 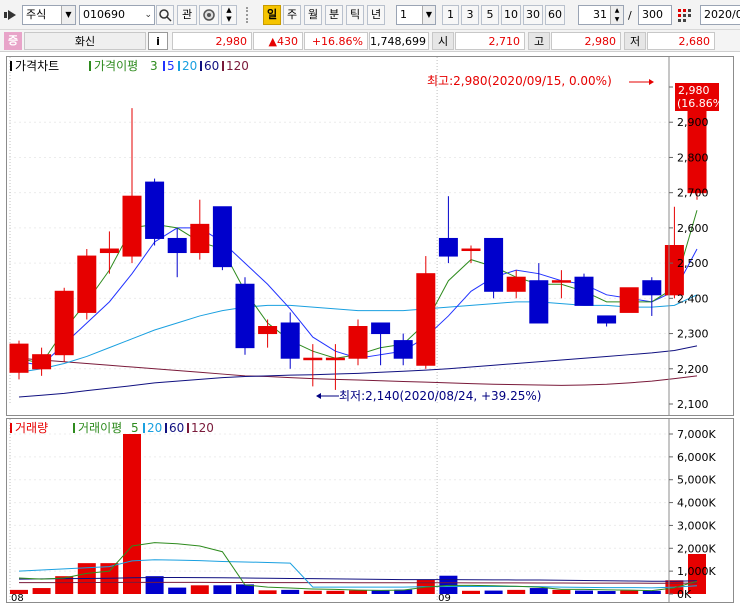 What do you see at coordinates (116, 66) in the screenshot?
I see `price-ma-legend-title: 가격이평` at bounding box center [116, 66].